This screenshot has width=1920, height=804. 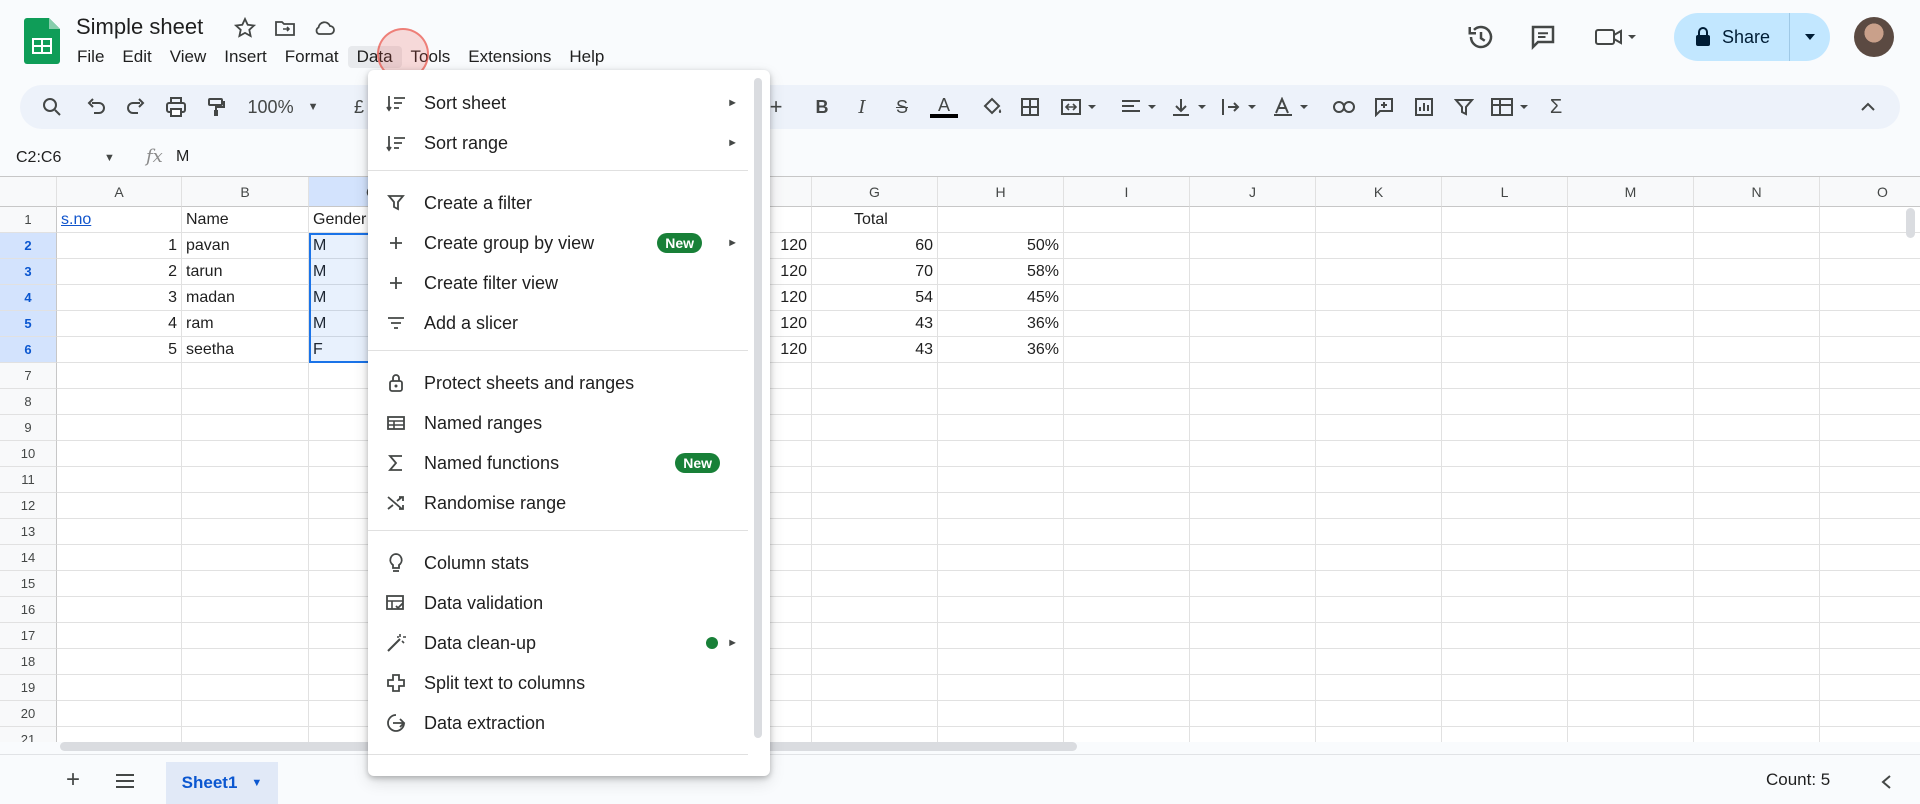 I want to click on selection-count: Count: 5, so click(x=1798, y=780).